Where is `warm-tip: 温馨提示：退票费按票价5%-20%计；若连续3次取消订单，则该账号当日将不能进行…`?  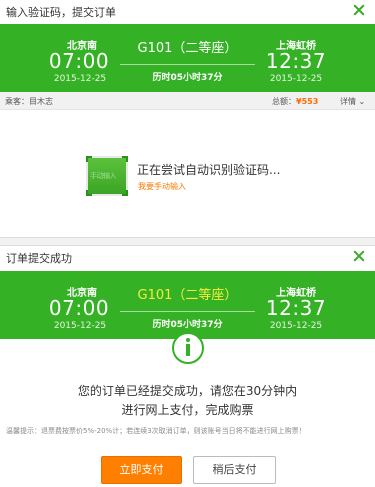
warm-tip: 温馨提示：退票费按票价5%-20%计；若连续3次取消订单，则该账号当日将不能进行… is located at coordinates (156, 431).